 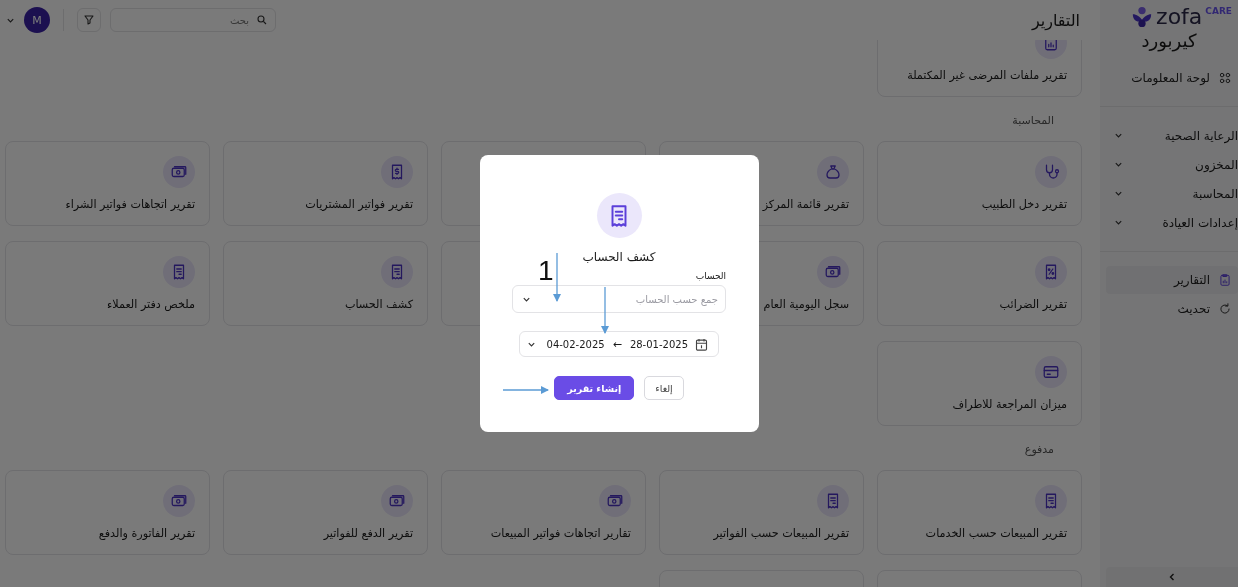 I want to click on filter-button, so click(x=89, y=20).